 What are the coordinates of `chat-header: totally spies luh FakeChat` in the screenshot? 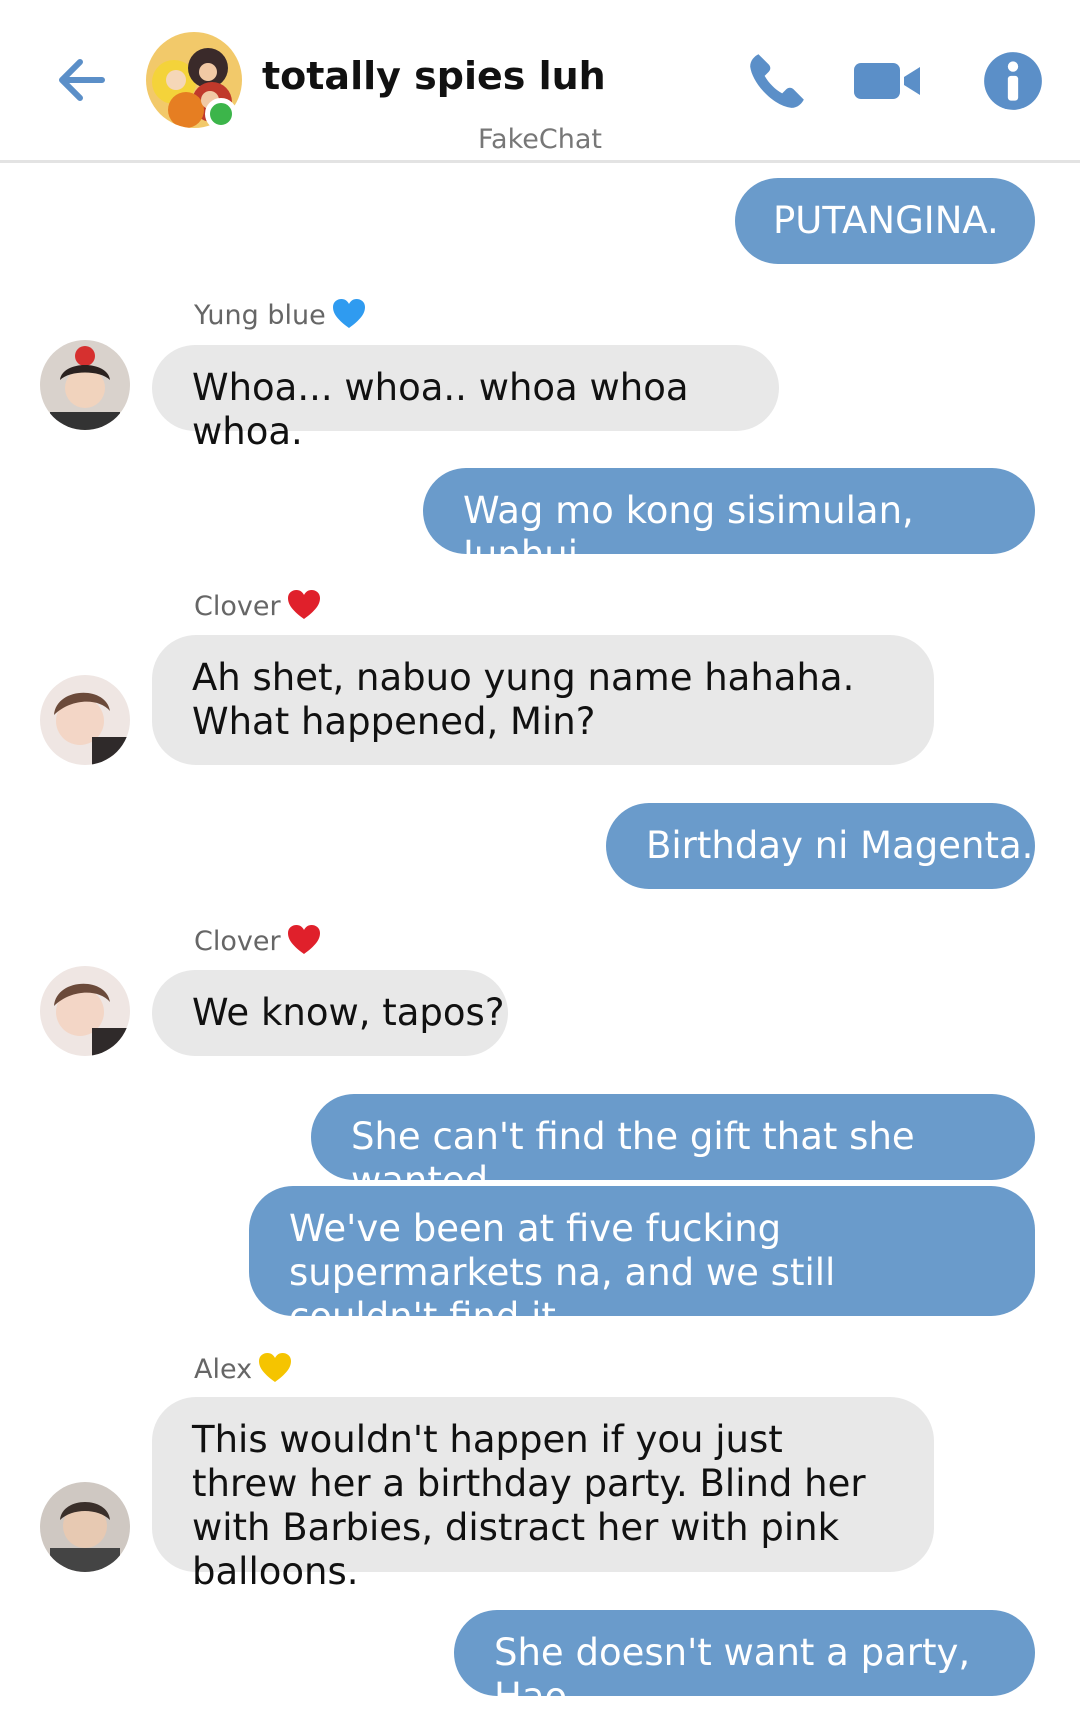 It's located at (540, 81).